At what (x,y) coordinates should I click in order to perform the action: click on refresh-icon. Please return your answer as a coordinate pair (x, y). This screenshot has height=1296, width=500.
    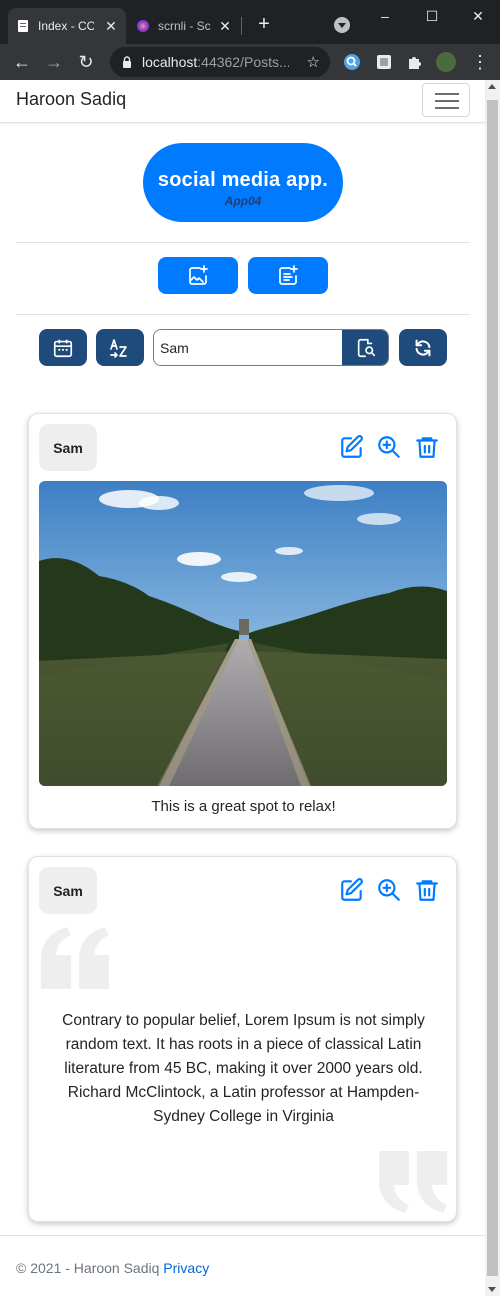
    Looking at the image, I should click on (423, 347).